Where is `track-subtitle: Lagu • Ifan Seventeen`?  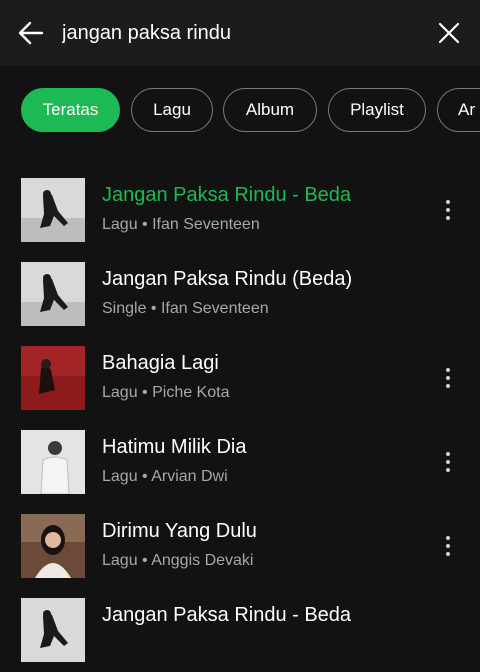
track-subtitle: Lagu • Ifan Seventeen is located at coordinates (181, 224).